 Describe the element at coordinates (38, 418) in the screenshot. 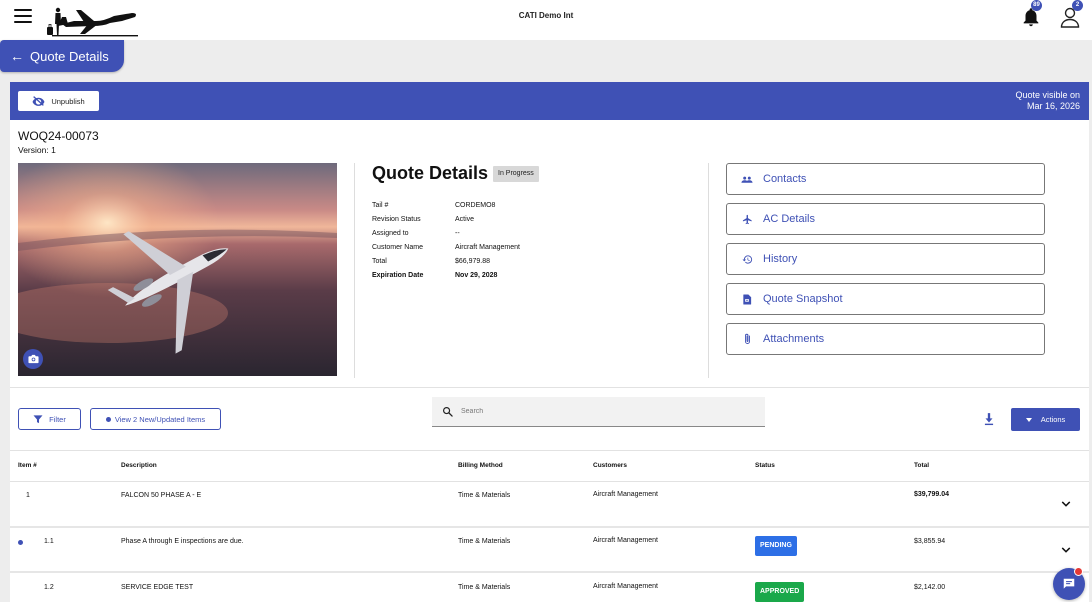

I see `filter-icon` at that location.